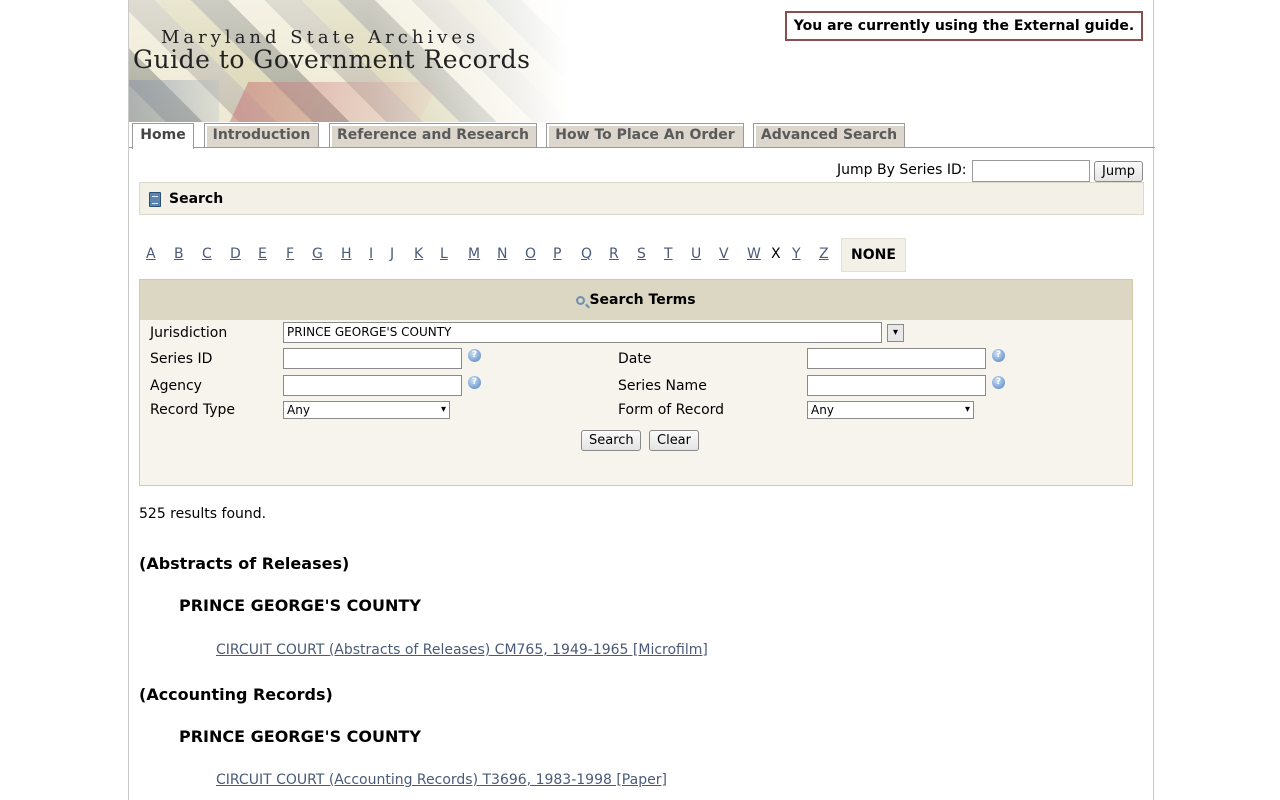 This screenshot has height=800, width=1280. I want to click on search-terms-header: Search Terms, so click(636, 300).